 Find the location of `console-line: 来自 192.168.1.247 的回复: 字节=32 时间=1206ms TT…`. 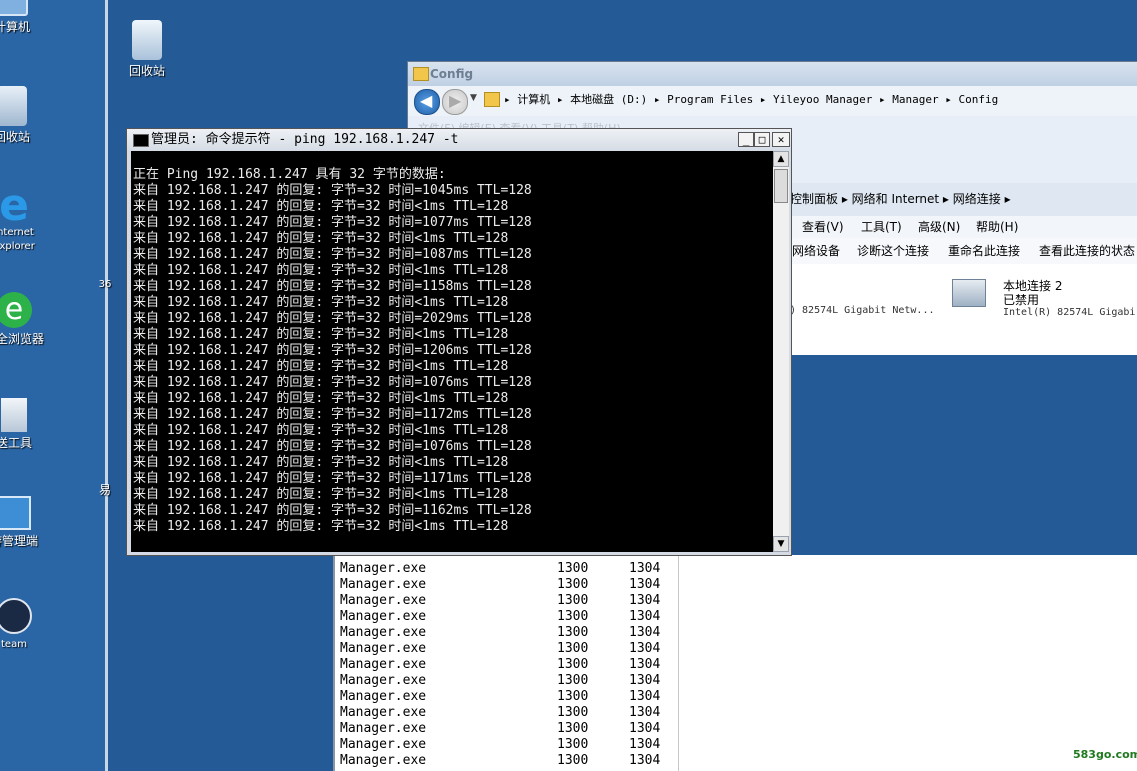

console-line: 来自 192.168.1.247 的回复: 字节=32 时间=1206ms TT… is located at coordinates (332, 350).